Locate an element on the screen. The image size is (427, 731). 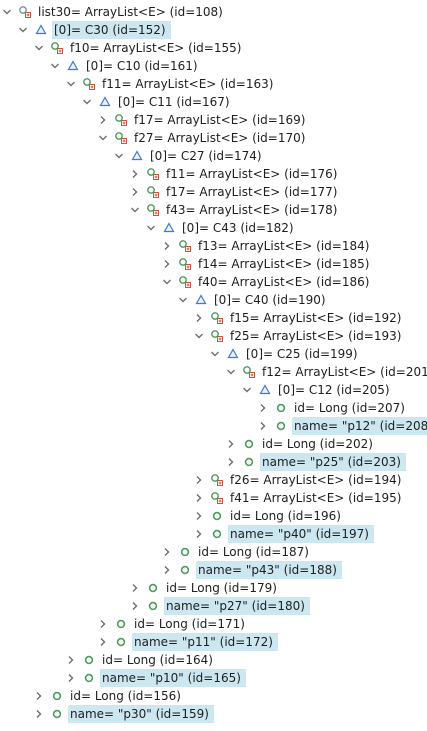
tree-row-label: f17= ArrayList<E> (id=177) is located at coordinates (251, 192).